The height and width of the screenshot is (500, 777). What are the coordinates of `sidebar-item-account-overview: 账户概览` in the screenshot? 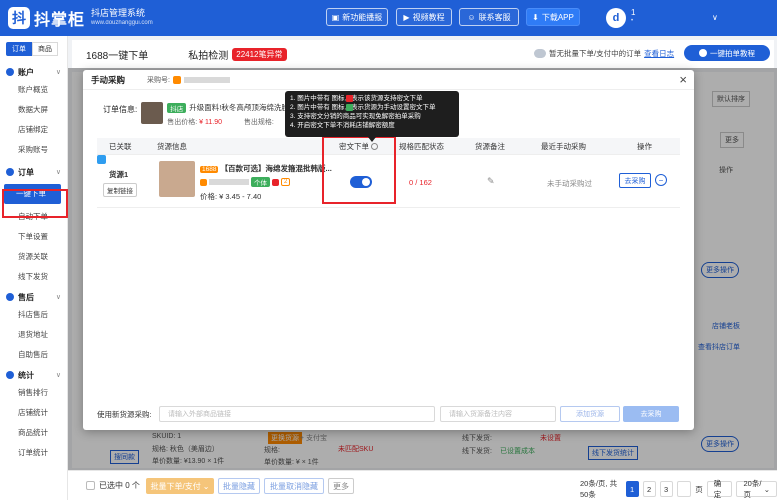 It's located at (33, 90).